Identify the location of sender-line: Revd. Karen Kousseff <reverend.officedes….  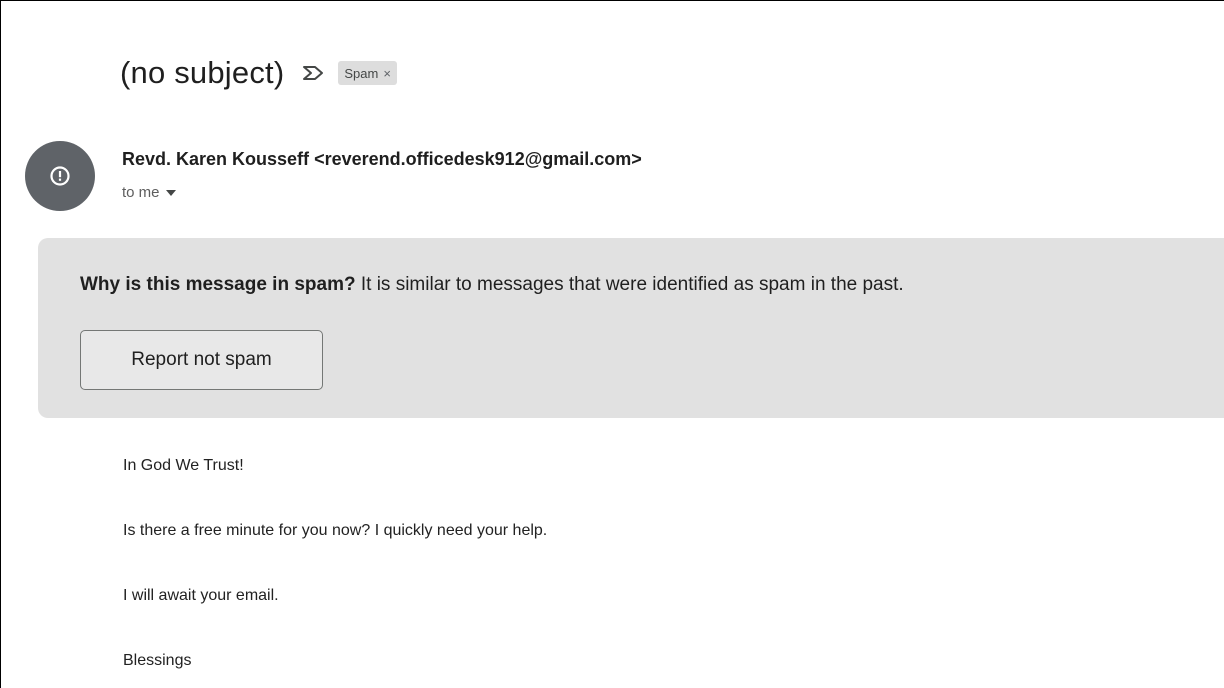
(382, 159).